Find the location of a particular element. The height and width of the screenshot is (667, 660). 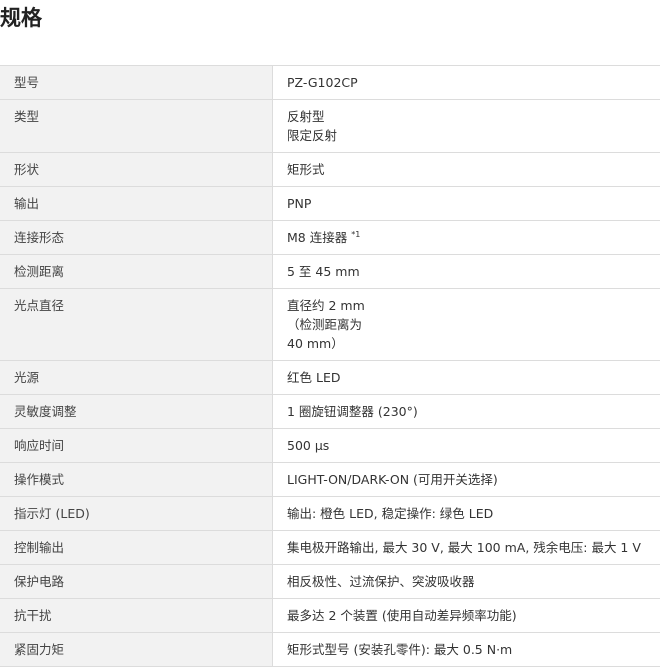

spec-value: PNP is located at coordinates (466, 204).